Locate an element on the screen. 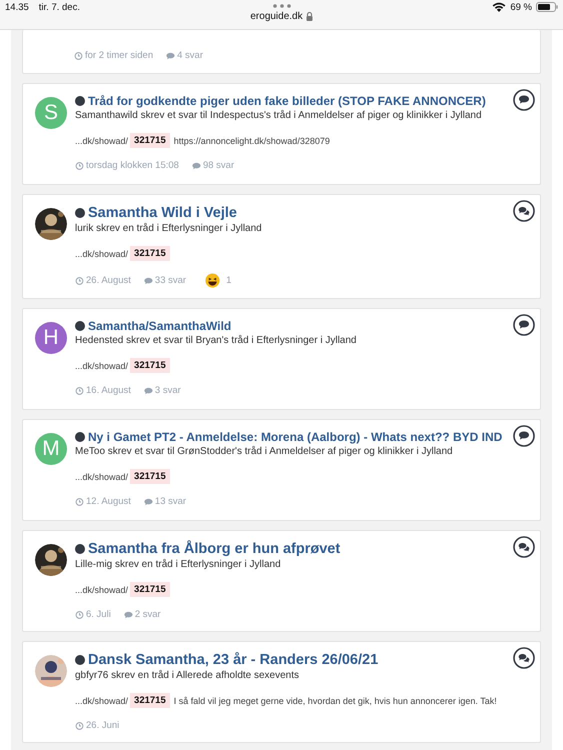  reply-count: 3 svar is located at coordinates (162, 390).